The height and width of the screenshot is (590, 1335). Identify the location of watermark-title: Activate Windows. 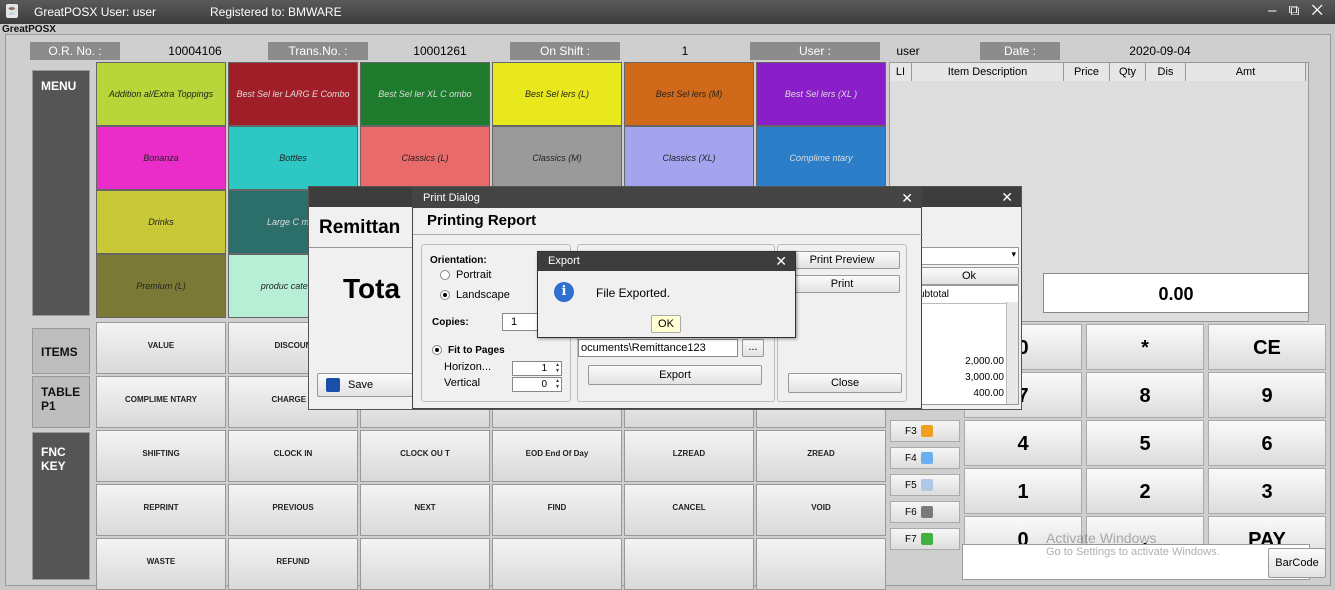
(1101, 538).